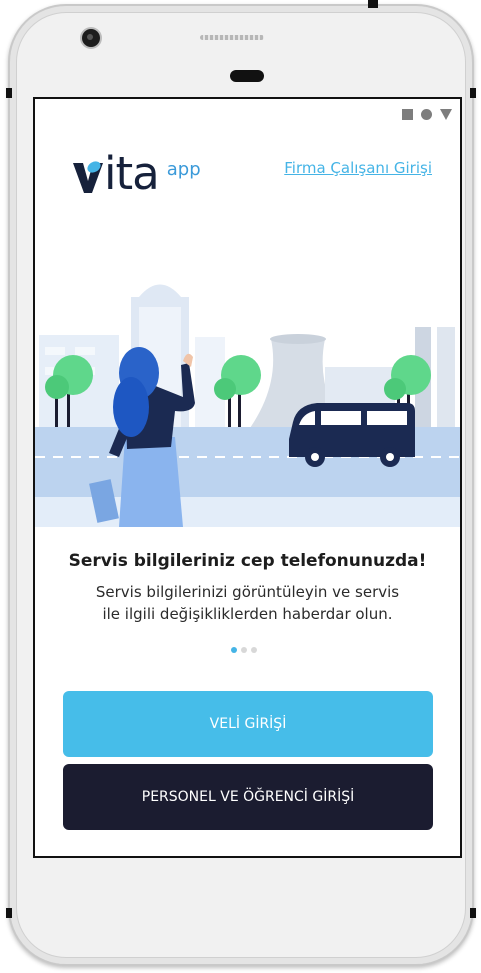 This screenshot has width=481, height=973. I want to click on phone-side-button-bottom-right, so click(473, 913).